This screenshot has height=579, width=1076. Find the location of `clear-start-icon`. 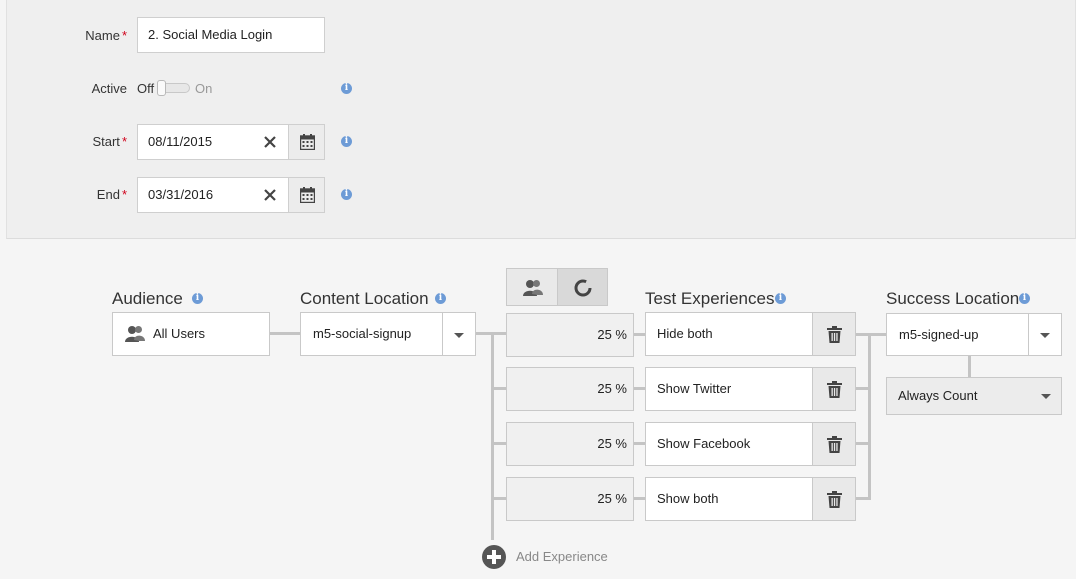

clear-start-icon is located at coordinates (270, 142).